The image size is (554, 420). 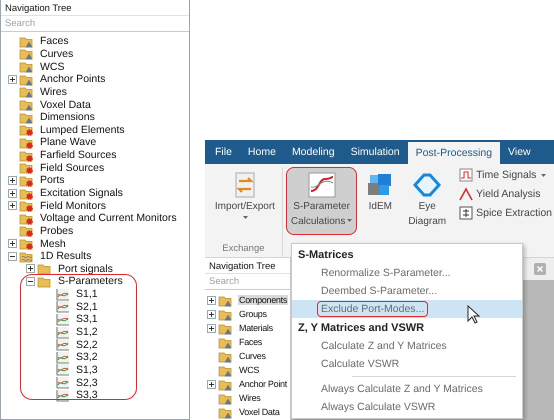 What do you see at coordinates (82, 130) in the screenshot?
I see `tree-item: Lumped Elements` at bounding box center [82, 130].